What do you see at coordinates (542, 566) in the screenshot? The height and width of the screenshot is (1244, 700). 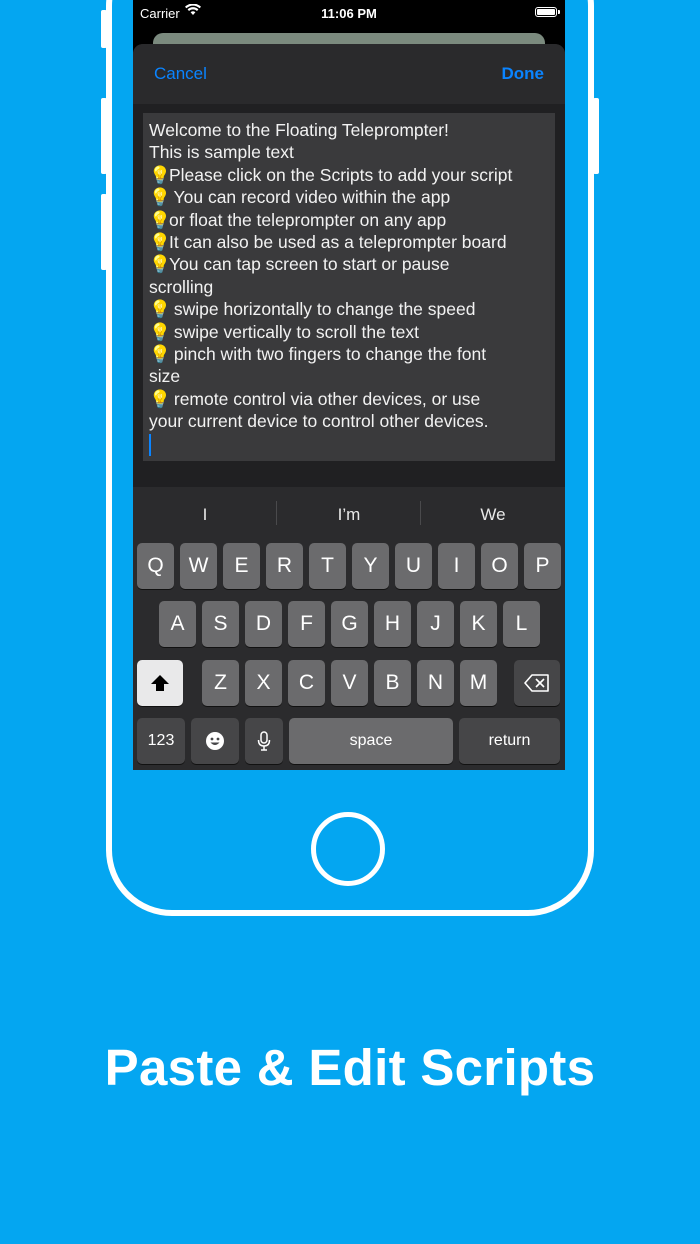 I see `key-p: P` at bounding box center [542, 566].